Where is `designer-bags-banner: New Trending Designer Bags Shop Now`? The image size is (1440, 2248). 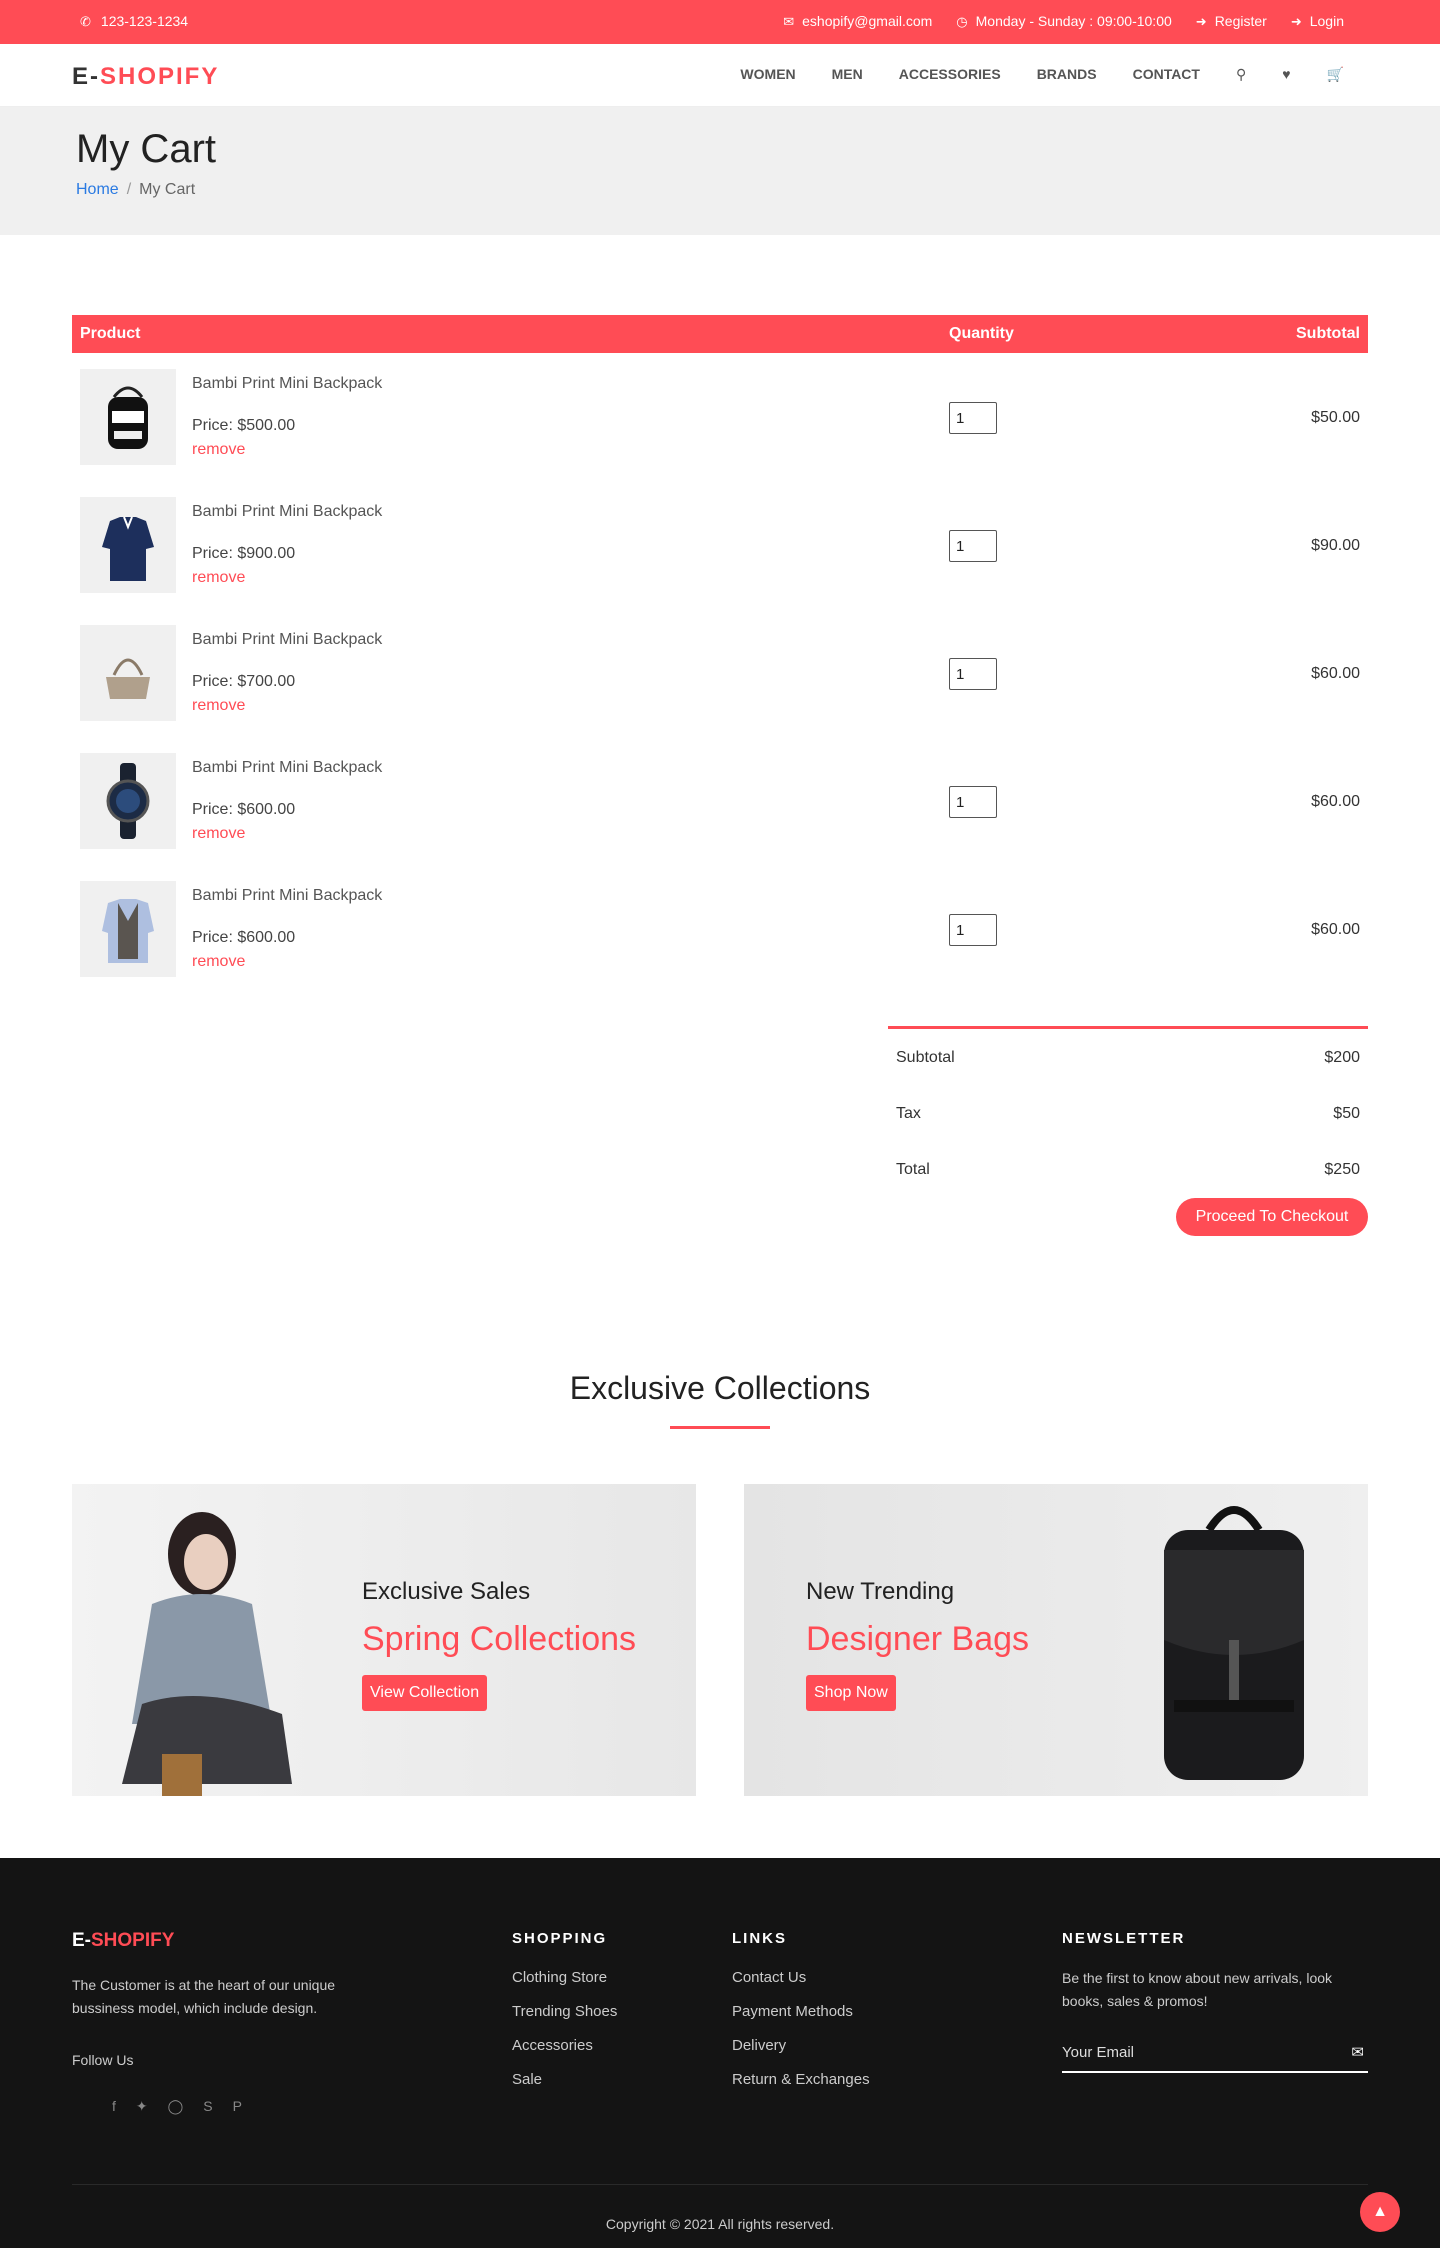
designer-bags-banner: New Trending Designer Bags Shop Now is located at coordinates (1056, 1640).